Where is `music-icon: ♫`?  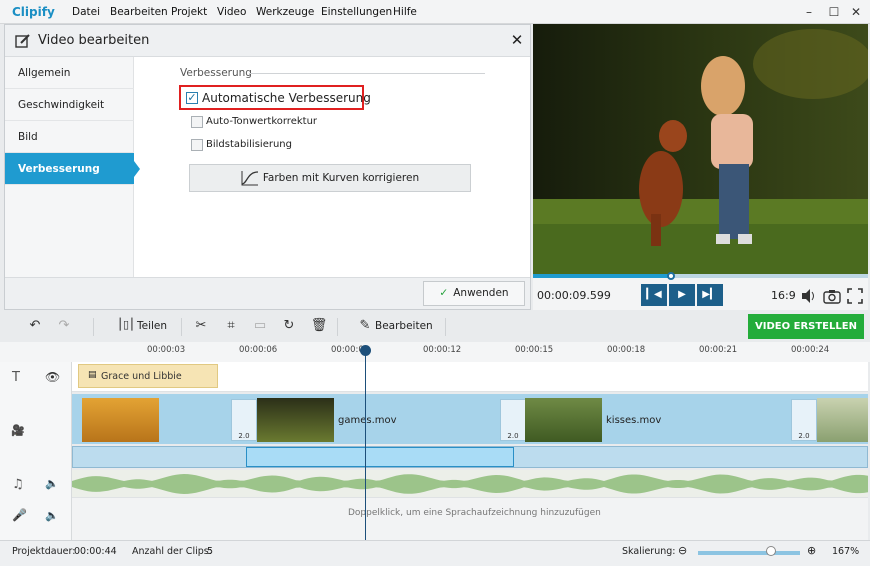
music-icon: ♫ is located at coordinates (18, 484).